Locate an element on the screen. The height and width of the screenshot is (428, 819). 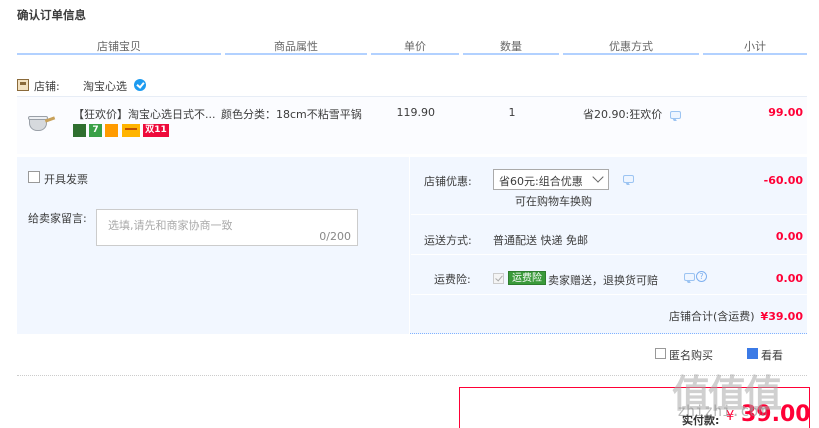
chevron-down-icon is located at coordinates (598, 177).